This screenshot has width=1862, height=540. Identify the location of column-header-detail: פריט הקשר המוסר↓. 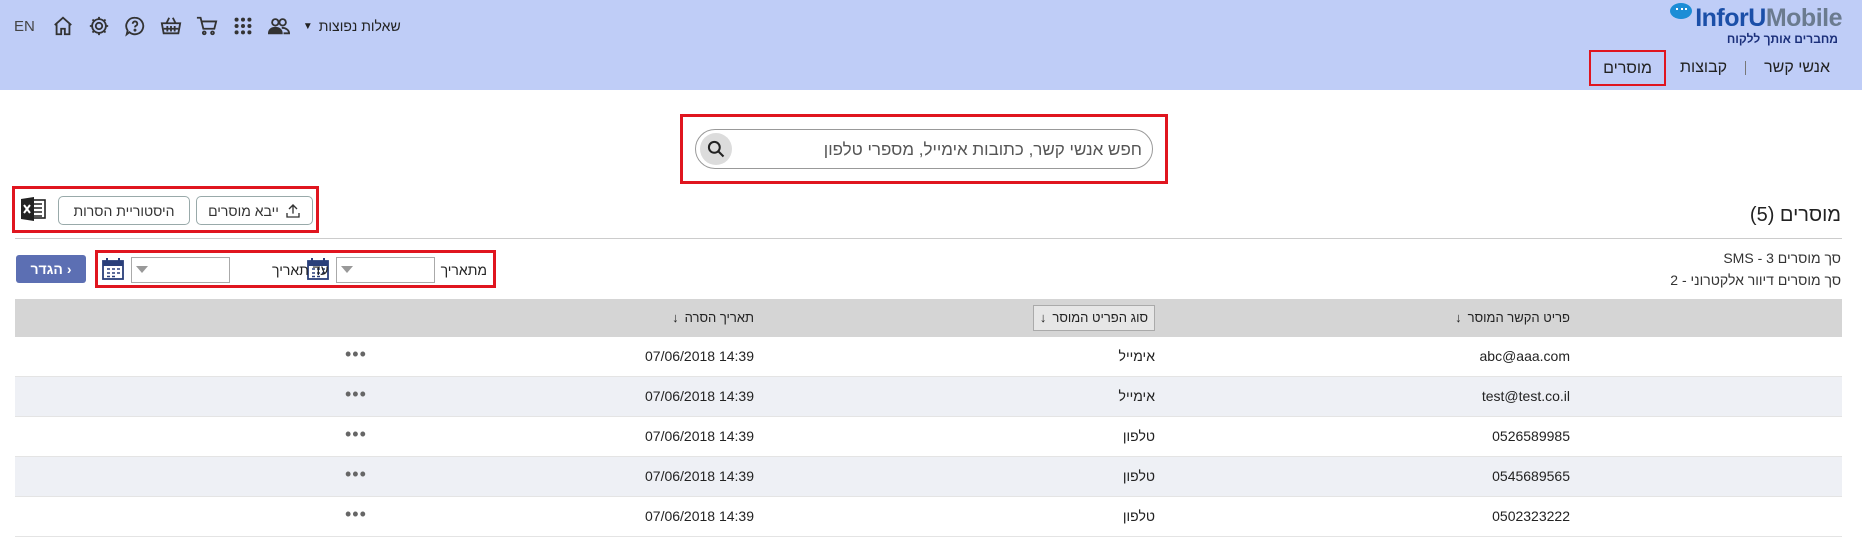
(1512, 318).